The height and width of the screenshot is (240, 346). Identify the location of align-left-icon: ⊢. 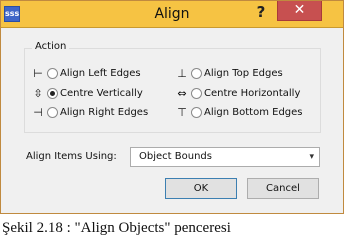
(38, 73).